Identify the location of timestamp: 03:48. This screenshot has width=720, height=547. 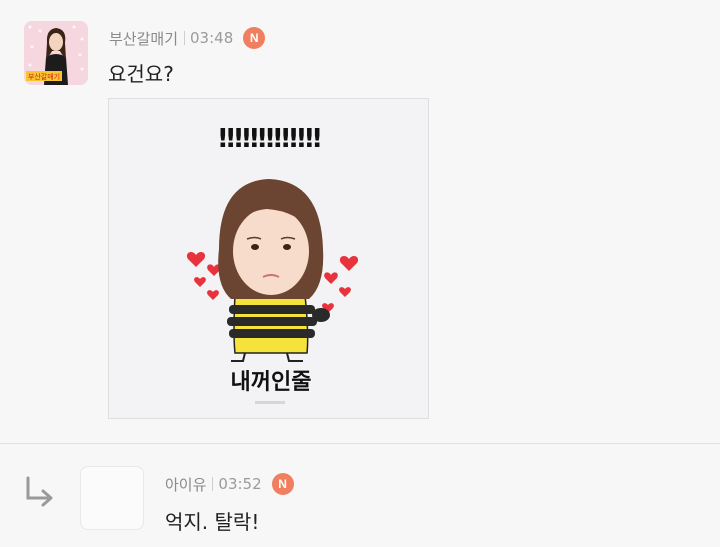
(212, 38).